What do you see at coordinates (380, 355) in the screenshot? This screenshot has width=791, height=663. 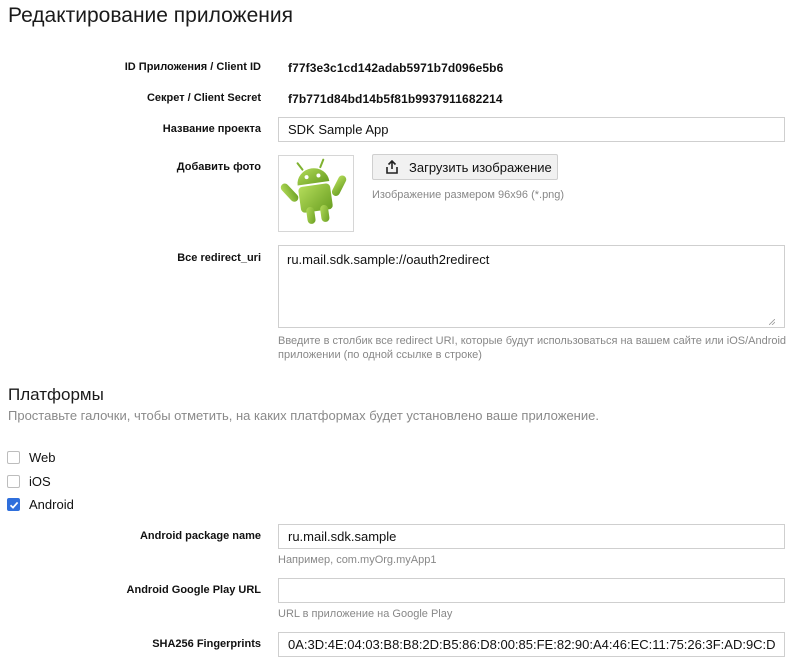 I see `redirect-uri-hint-line2: приложении (по одной ссылке в строке)` at bounding box center [380, 355].